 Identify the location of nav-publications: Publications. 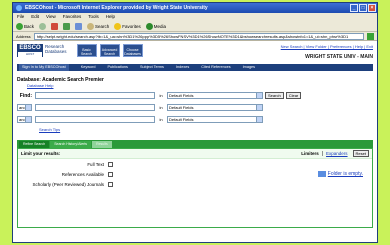
(117, 67).